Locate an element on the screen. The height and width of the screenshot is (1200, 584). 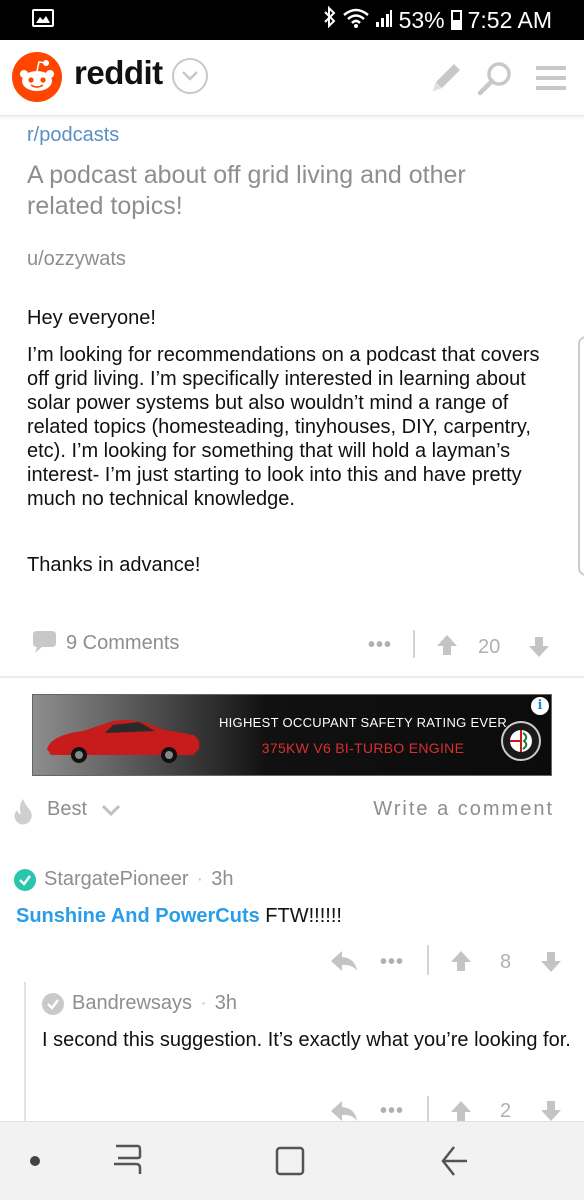
flame-icon is located at coordinates (23, 814).